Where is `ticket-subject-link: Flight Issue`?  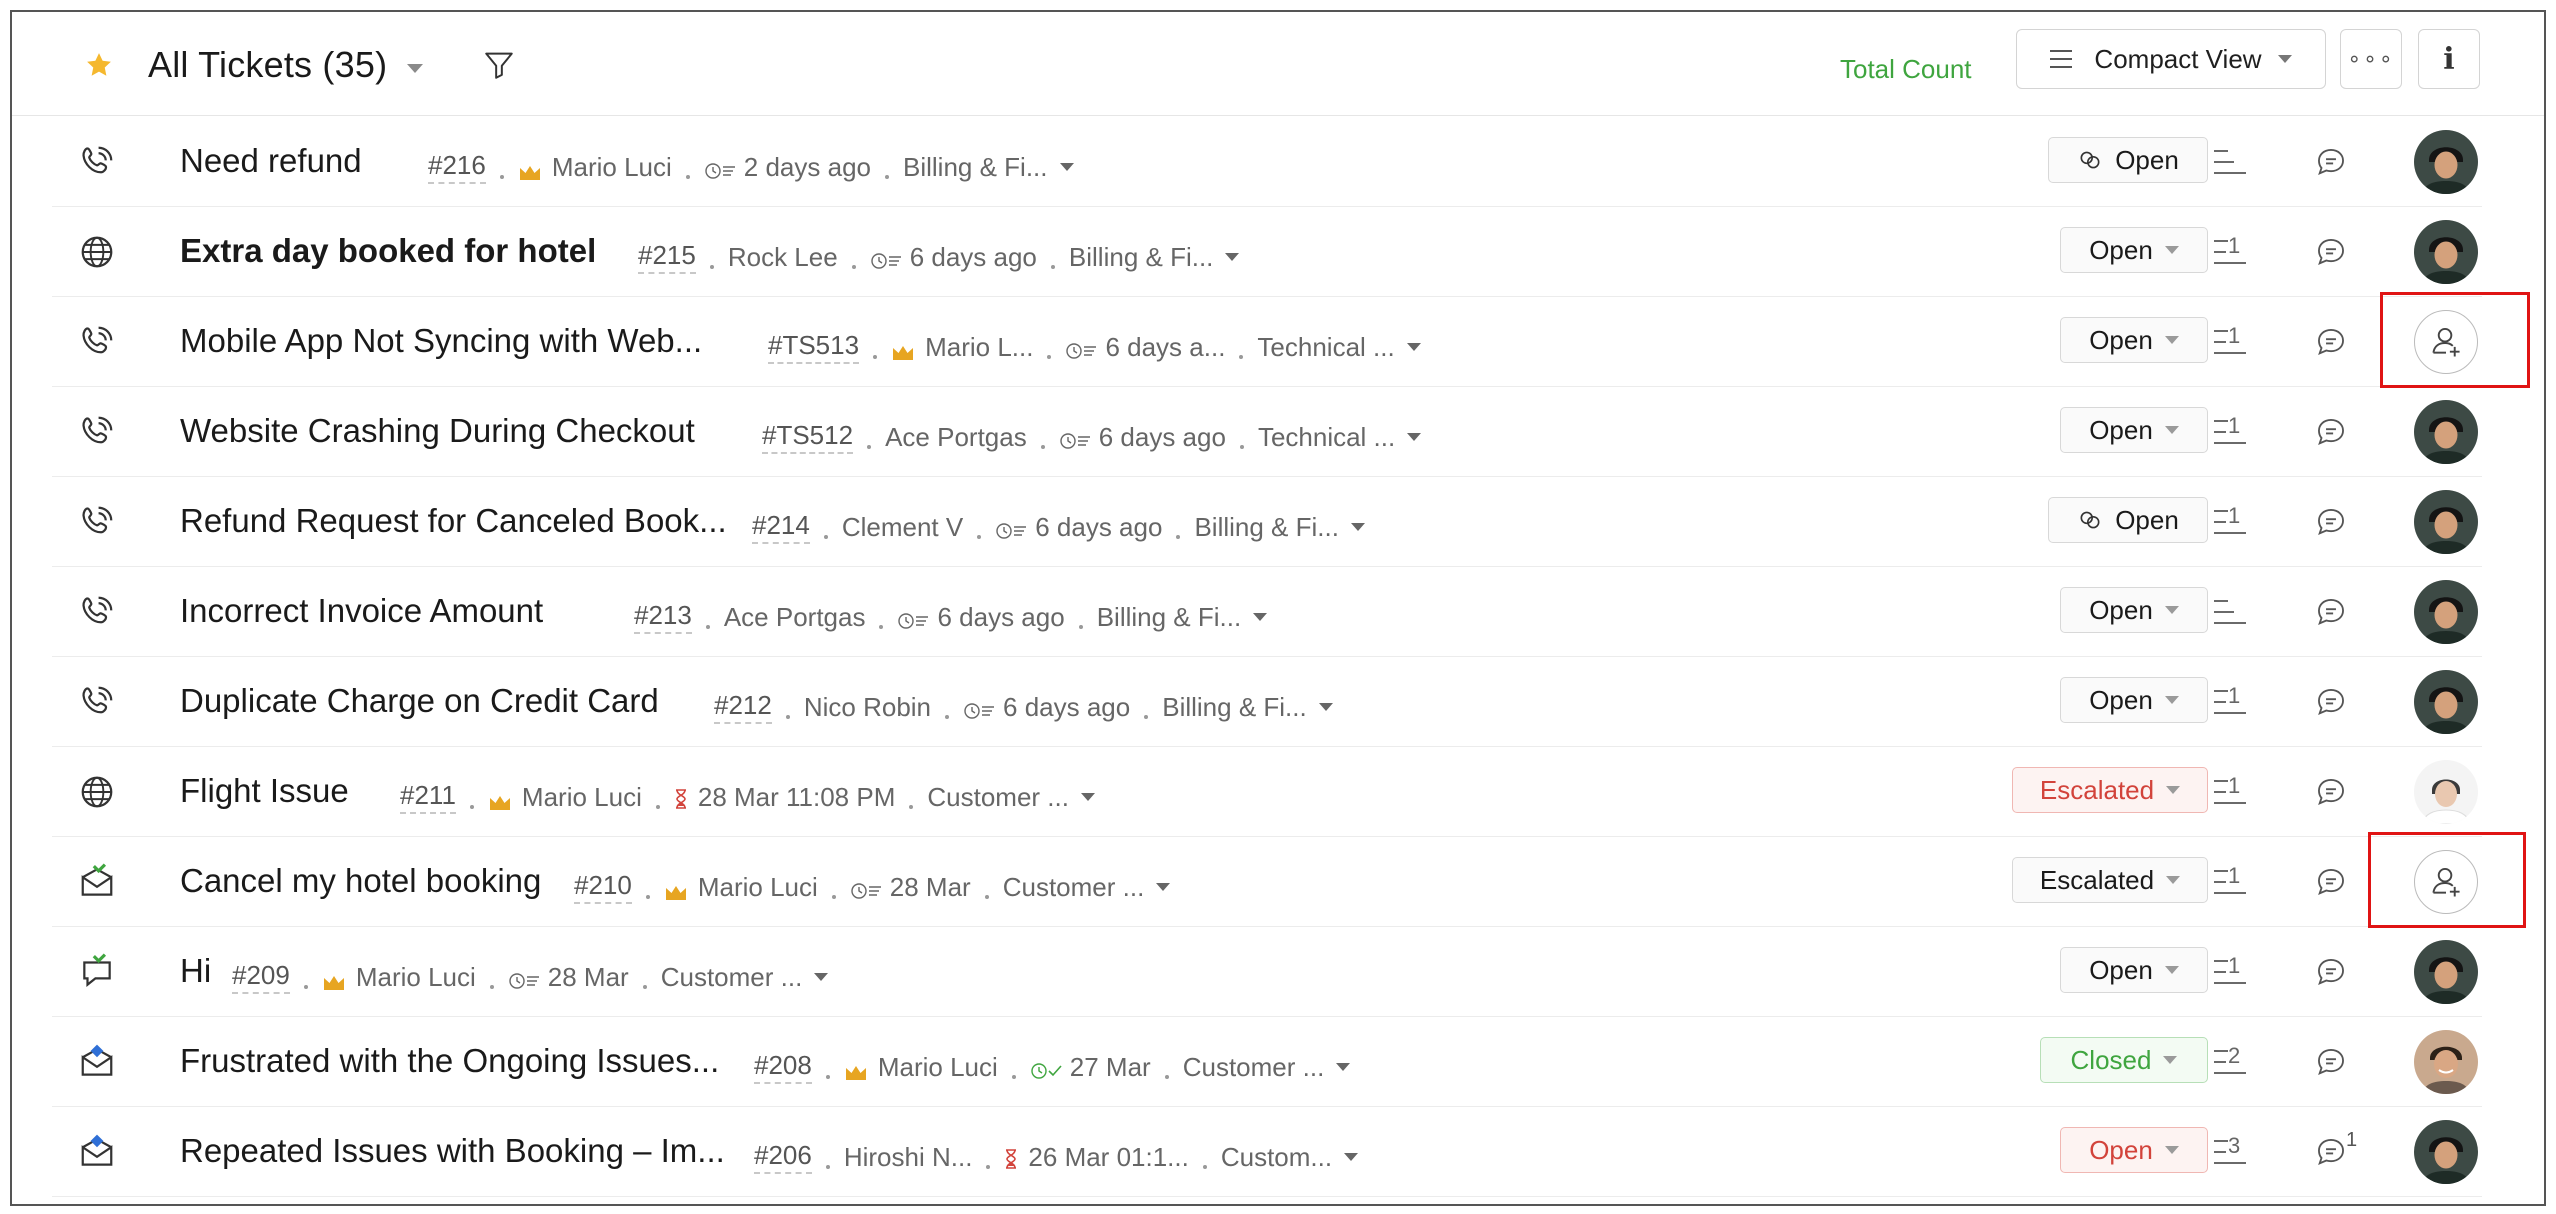
ticket-subject-link: Flight Issue is located at coordinates (264, 791).